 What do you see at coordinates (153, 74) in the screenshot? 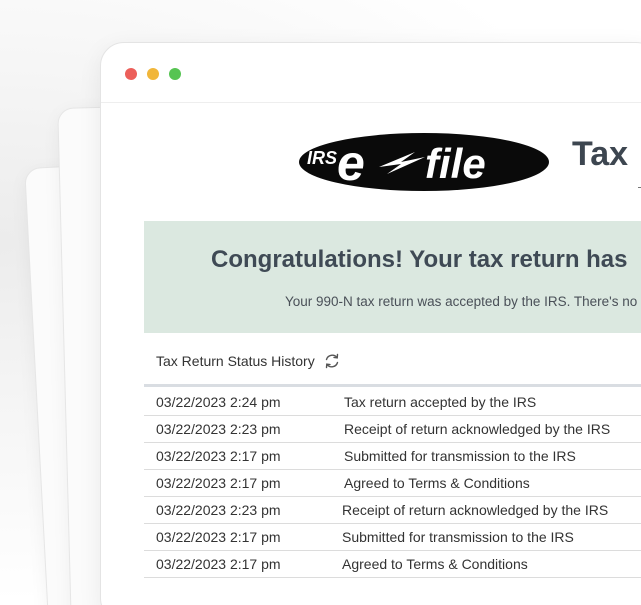
I see `minimize-window-button` at bounding box center [153, 74].